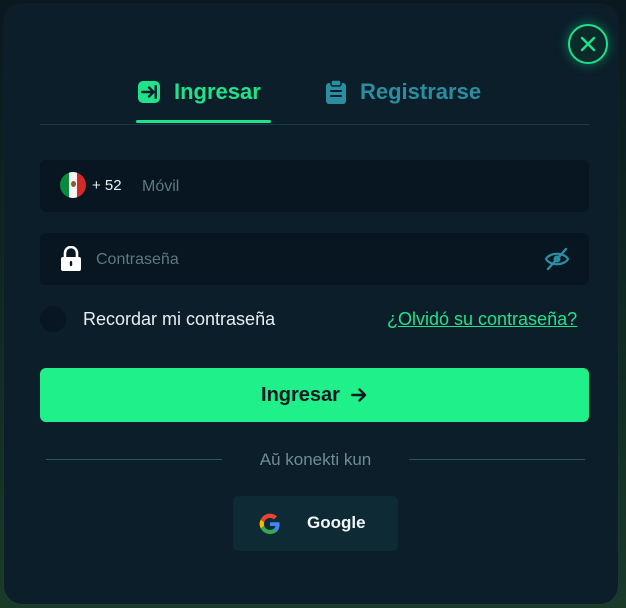 The image size is (626, 608). Describe the element at coordinates (482, 319) in the screenshot. I see `forgot-password-link: ¿Olvidó su contraseña?` at that location.